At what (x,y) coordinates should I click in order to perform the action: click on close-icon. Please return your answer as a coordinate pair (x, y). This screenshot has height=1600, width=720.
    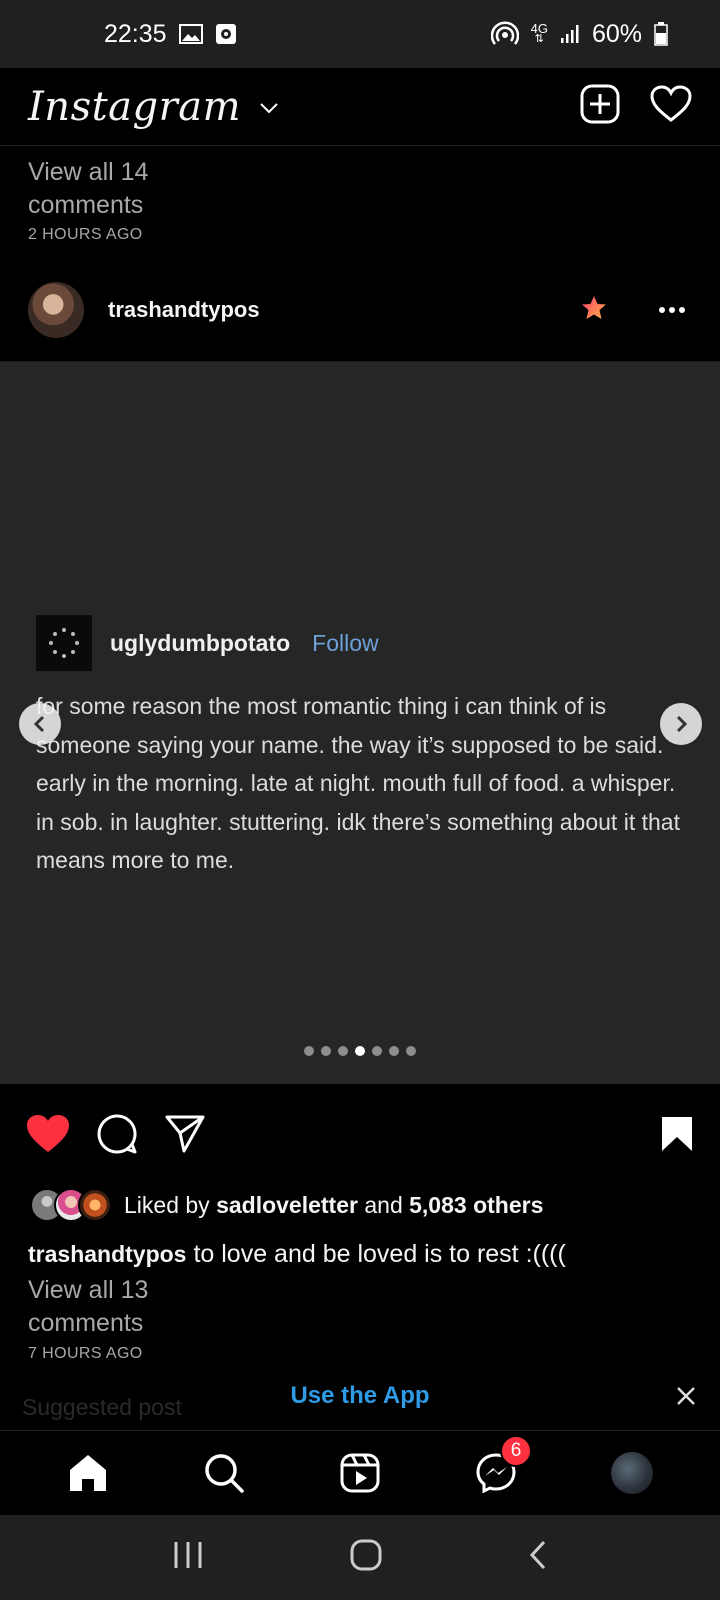
    Looking at the image, I should click on (686, 1398).